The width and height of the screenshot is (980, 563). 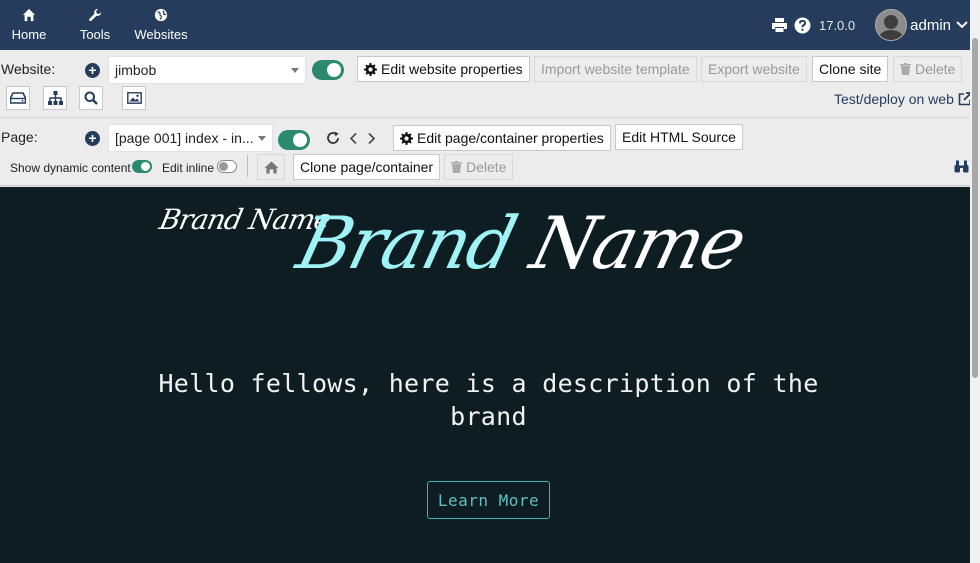 I want to click on sitemap-button, so click(x=55, y=98).